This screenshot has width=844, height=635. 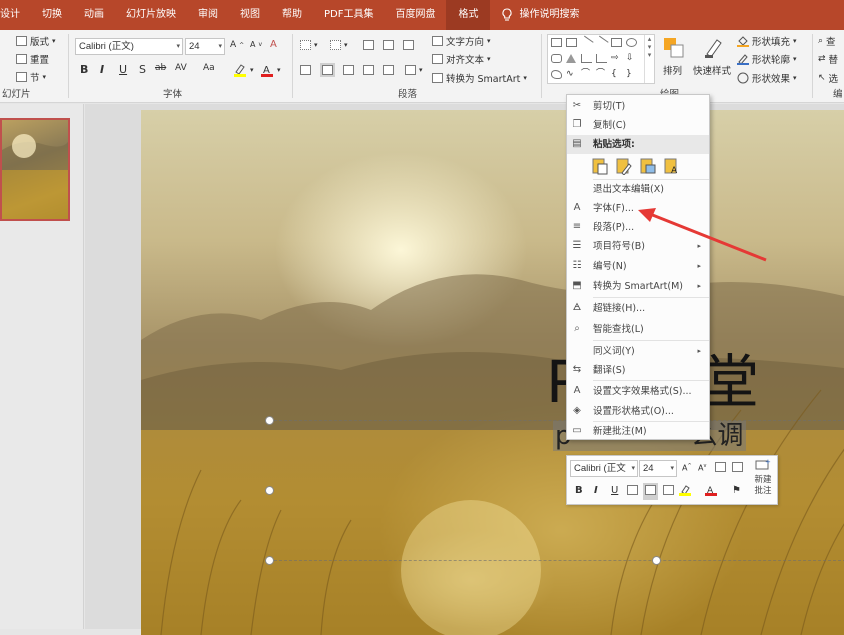 I want to click on menu-item-convert-smartart: ⬒ 转换为 SmartArt(M) ▸, so click(x=638, y=286).